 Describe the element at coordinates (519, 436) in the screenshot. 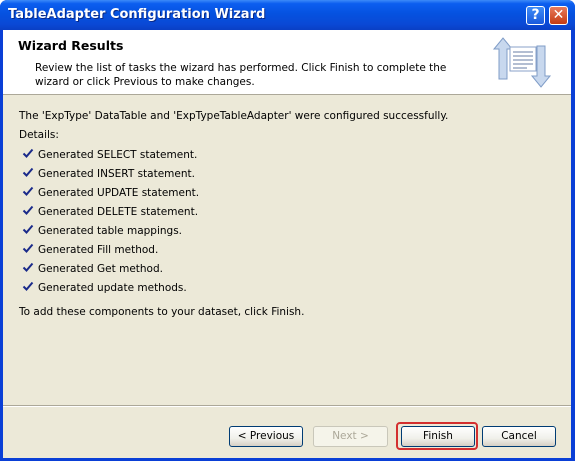

I see `cancel-button: Cancel` at that location.